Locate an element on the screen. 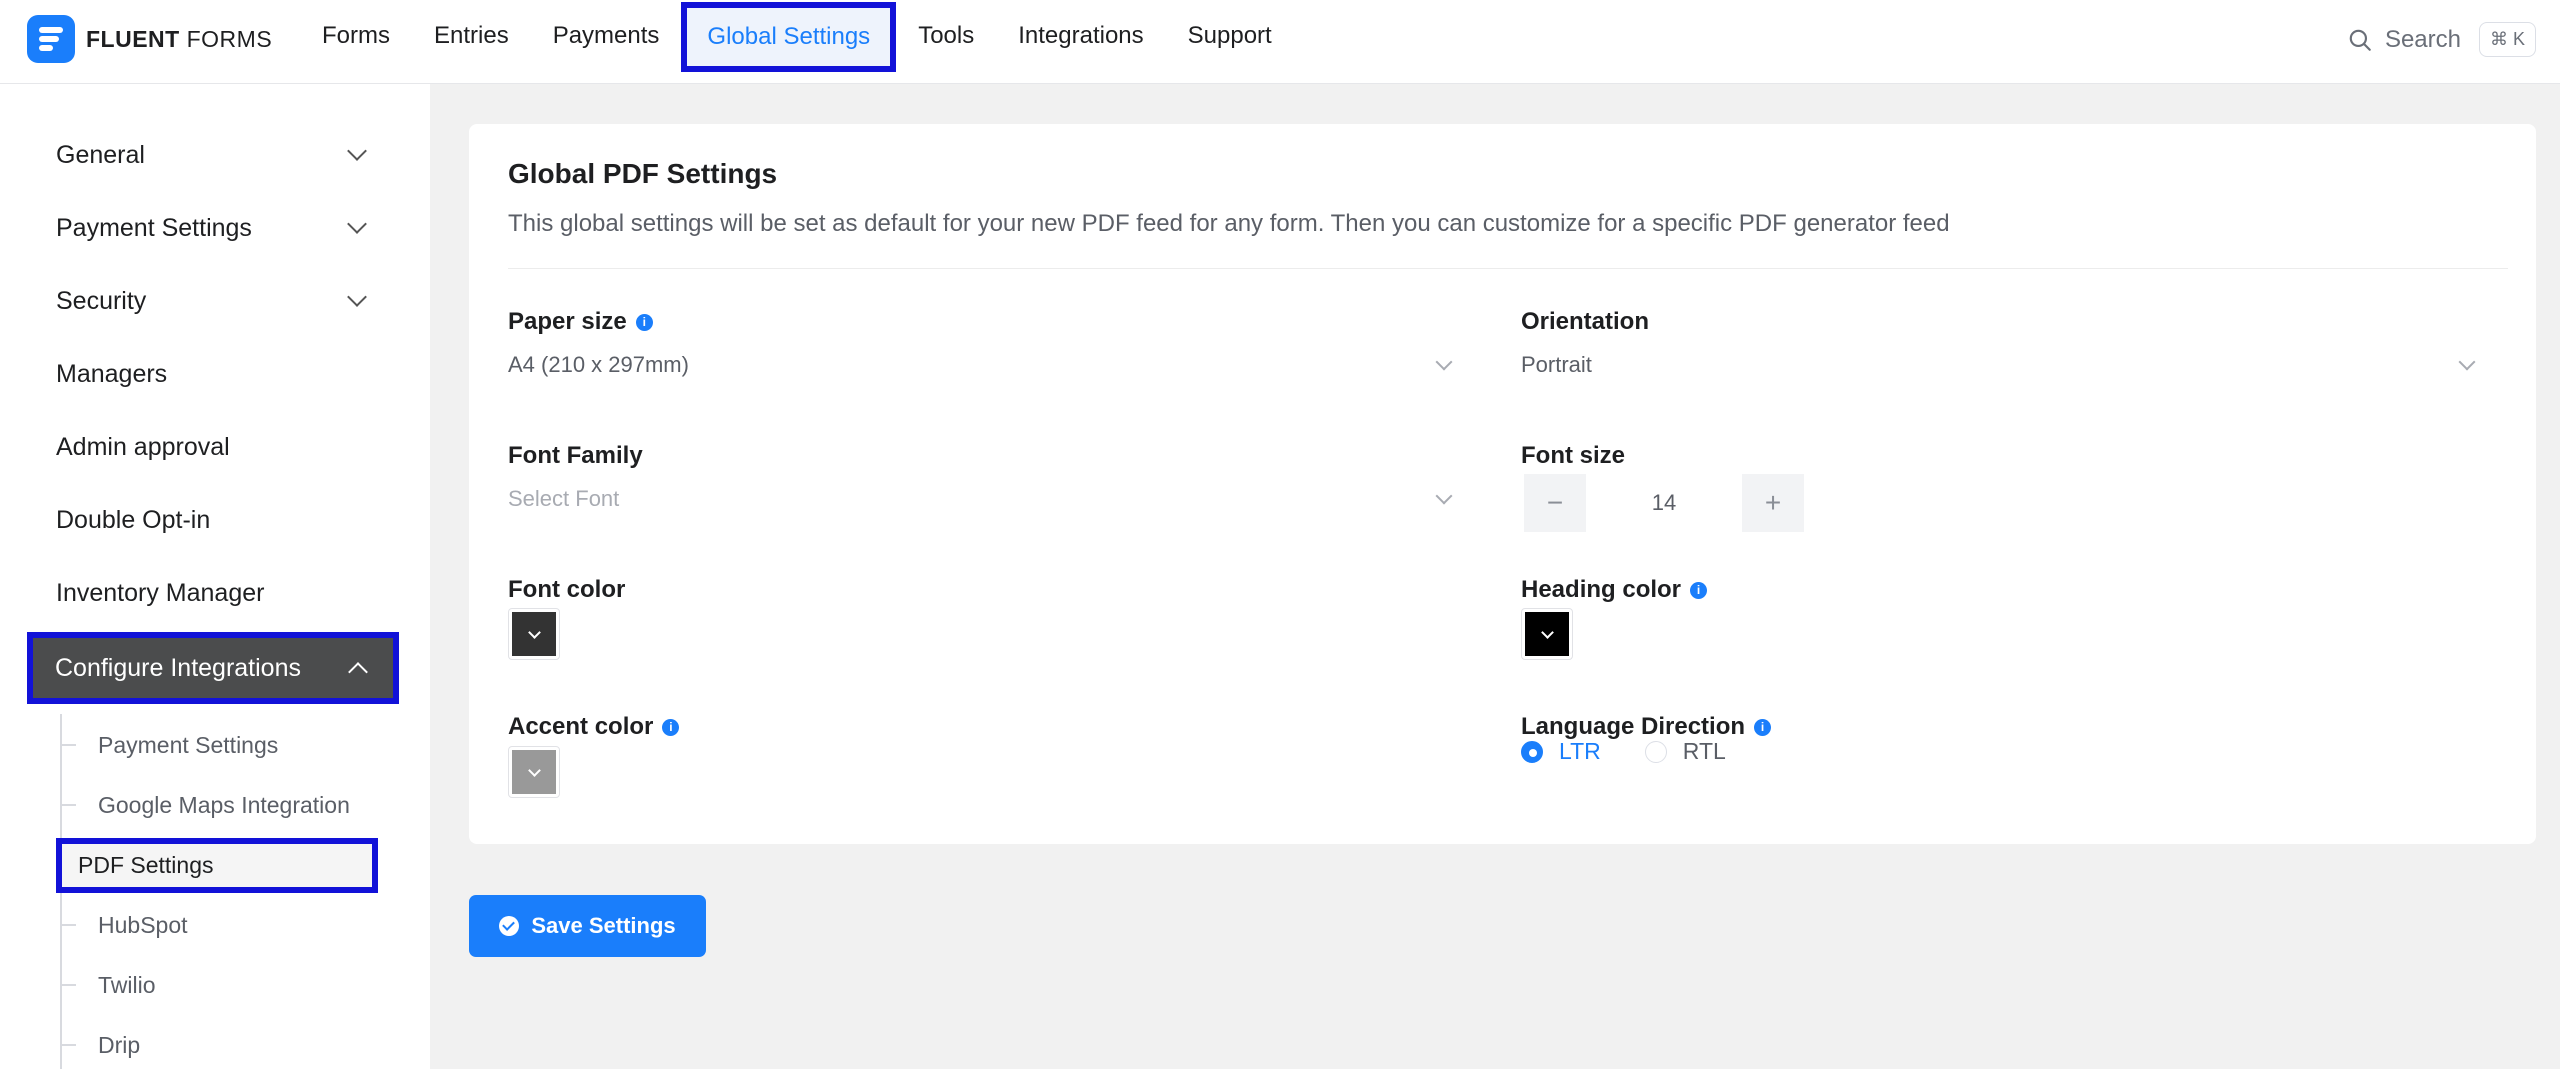 The width and height of the screenshot is (2560, 1069). sidebar-item-double-opt-in: Double Opt-in is located at coordinates (213, 520).